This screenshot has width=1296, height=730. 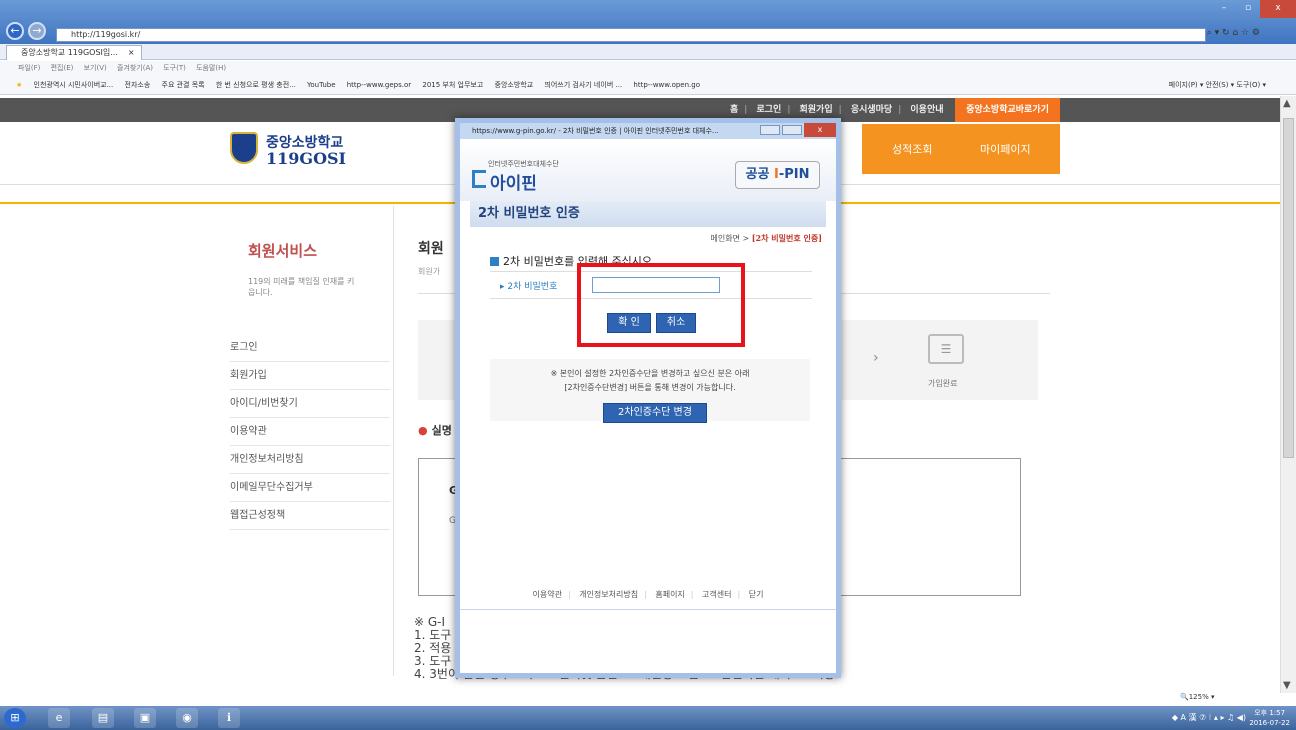 What do you see at coordinates (441, 430) in the screenshot?
I see `section-heading-text: 실명` at bounding box center [441, 430].